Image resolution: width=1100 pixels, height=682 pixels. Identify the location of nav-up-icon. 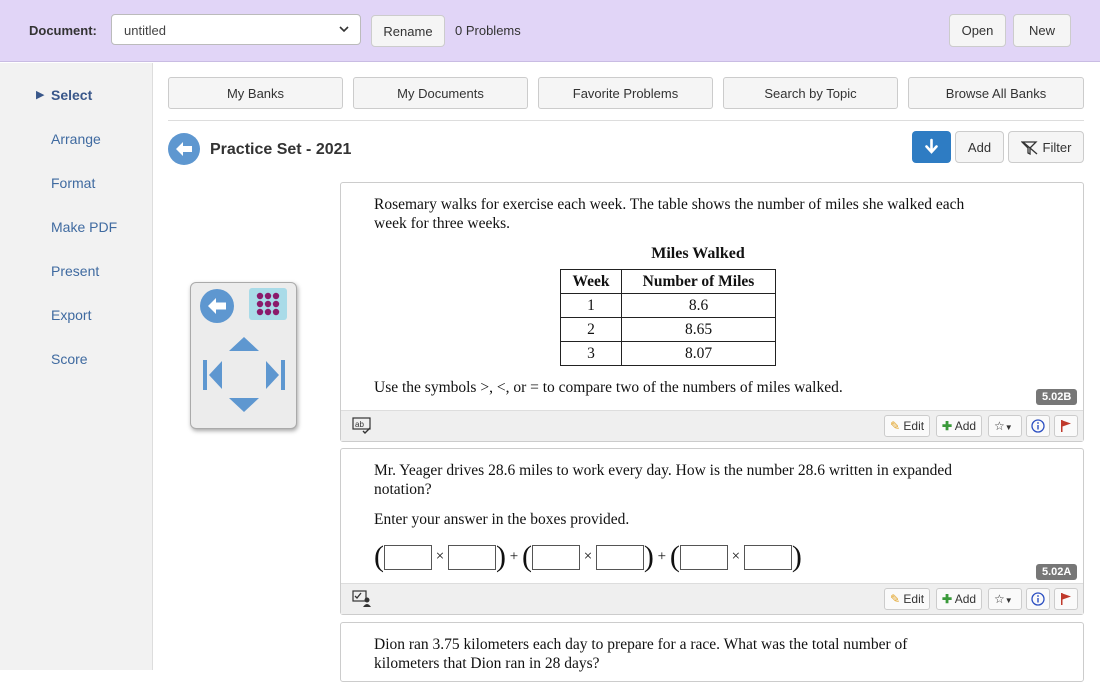
(244, 344).